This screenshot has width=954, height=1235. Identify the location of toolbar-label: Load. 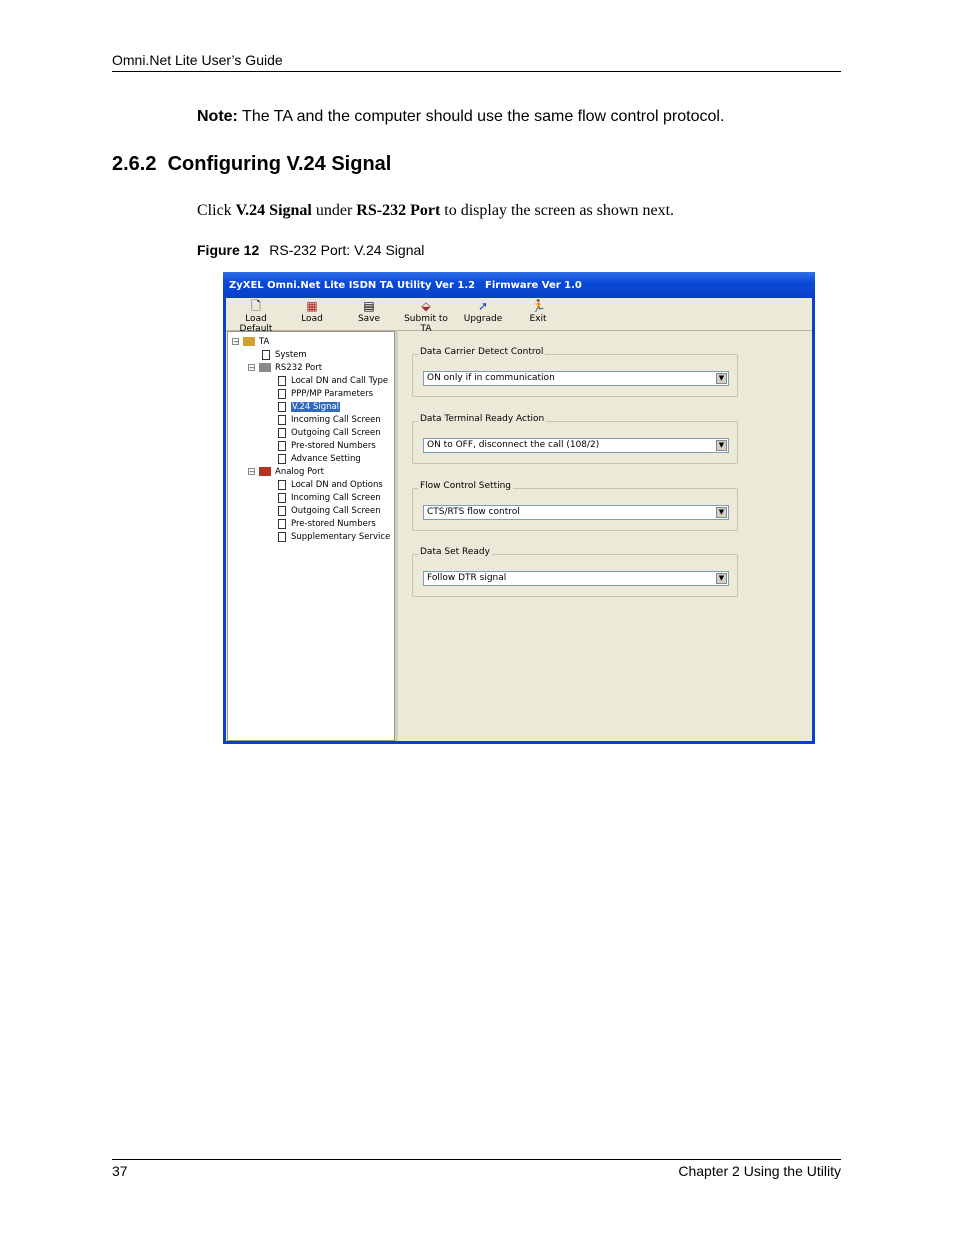
(312, 319).